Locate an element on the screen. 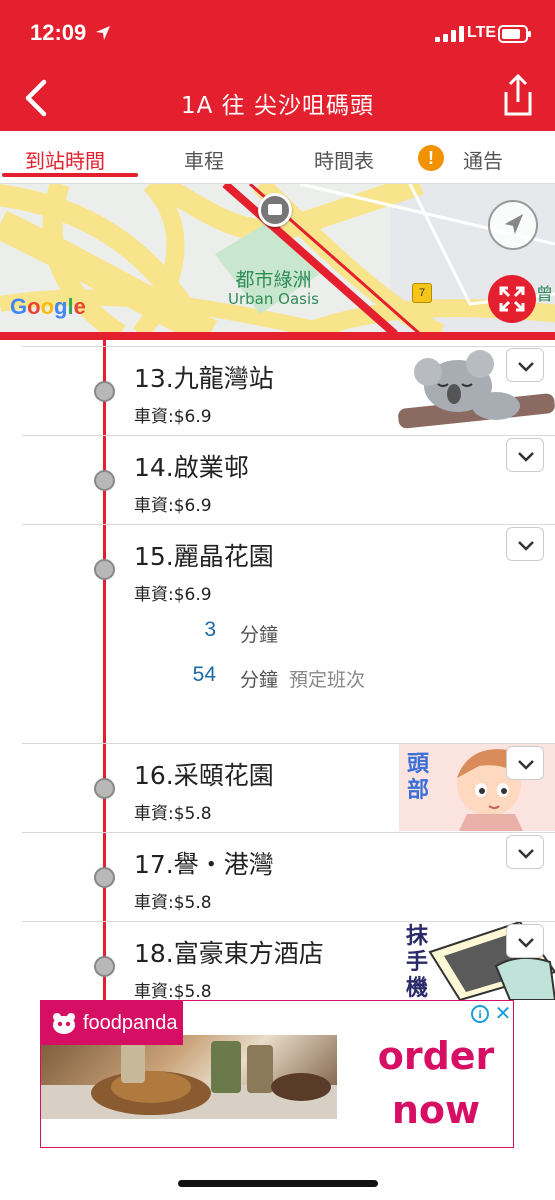 Image resolution: width=555 pixels, height=1200 pixels. google-logo: Google is located at coordinates (48, 306).